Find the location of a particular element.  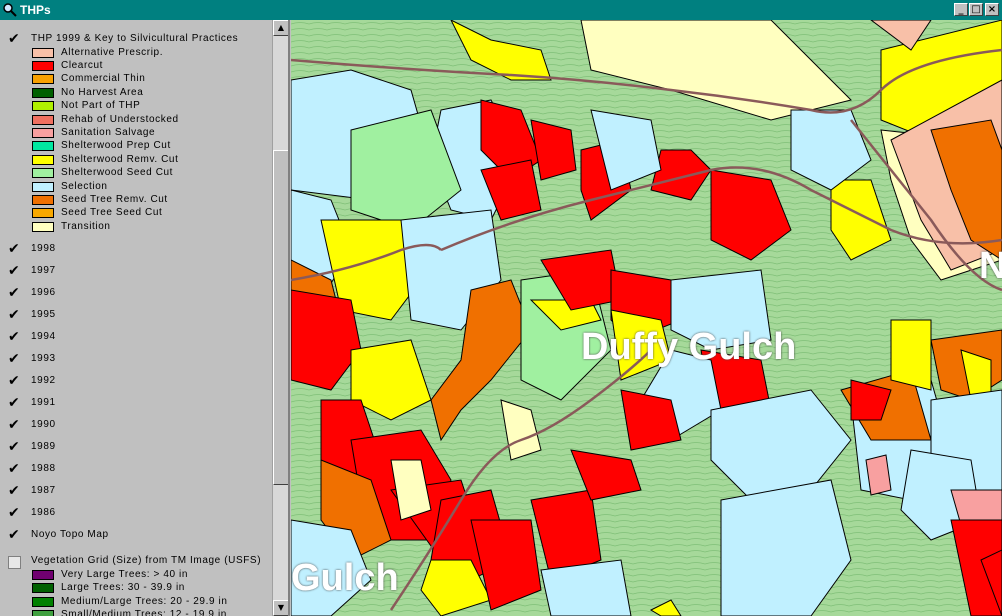

legend-class-label: Seed Tree Seed Cut is located at coordinates (112, 213).